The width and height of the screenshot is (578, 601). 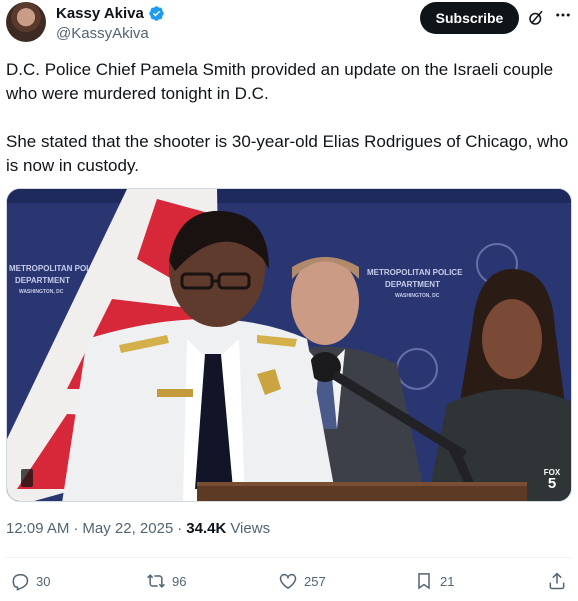 I want to click on reply-count: 30, so click(x=43, y=581).